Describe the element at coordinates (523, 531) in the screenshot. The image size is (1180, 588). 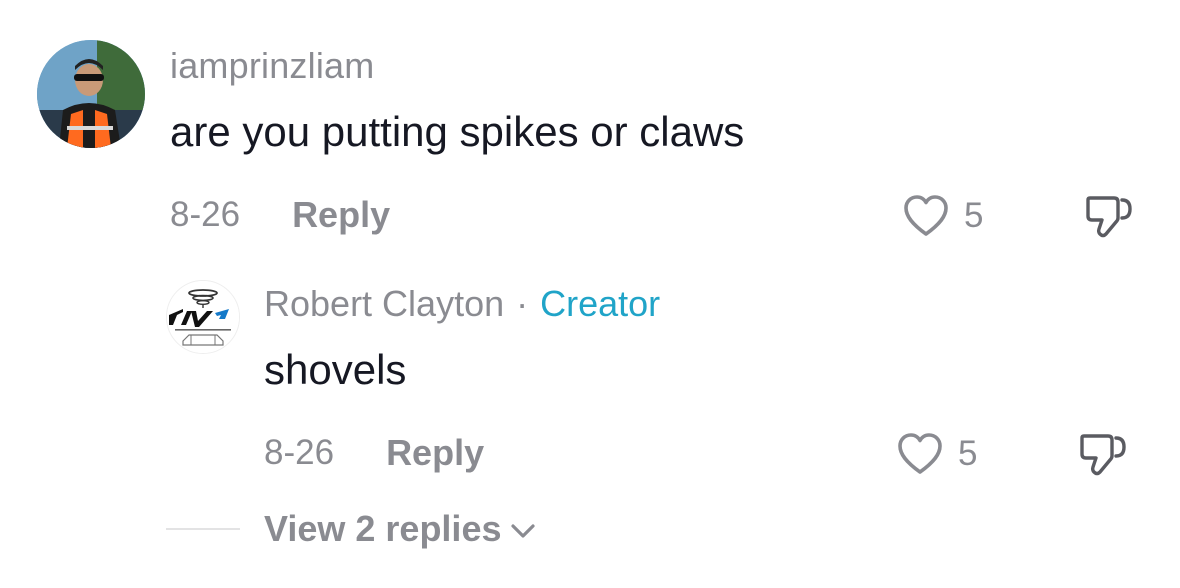
I see `chevron-down-icon` at that location.